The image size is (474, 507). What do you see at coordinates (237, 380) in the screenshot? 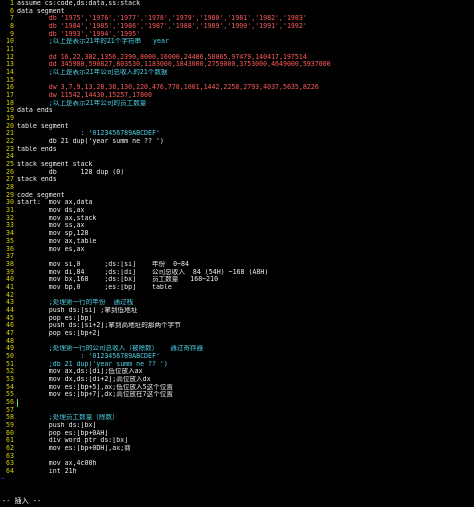
I see `code-line: 53 mov dx,ds:[di+2];高位放入dx` at bounding box center [237, 380].